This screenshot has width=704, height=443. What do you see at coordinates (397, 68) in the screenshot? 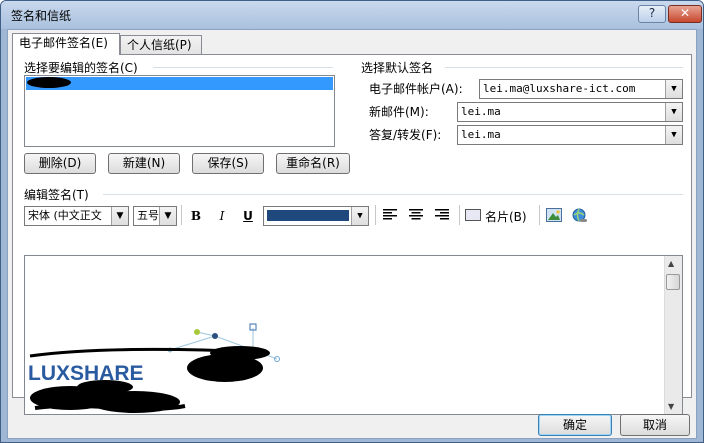
I see `default-signature-label: 选择默认签名` at bounding box center [397, 68].